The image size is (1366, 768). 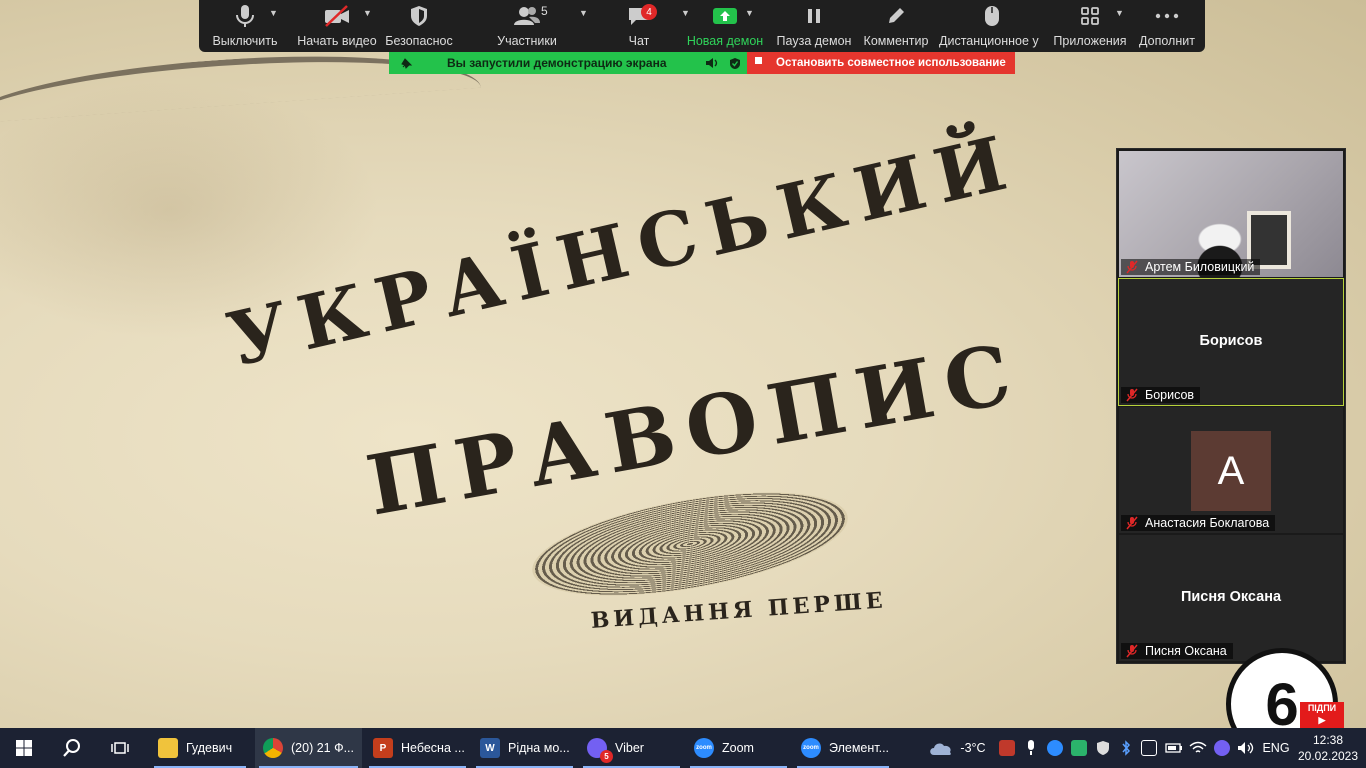 What do you see at coordinates (1031, 748) in the screenshot?
I see `tray-microphone-icon` at bounding box center [1031, 748].